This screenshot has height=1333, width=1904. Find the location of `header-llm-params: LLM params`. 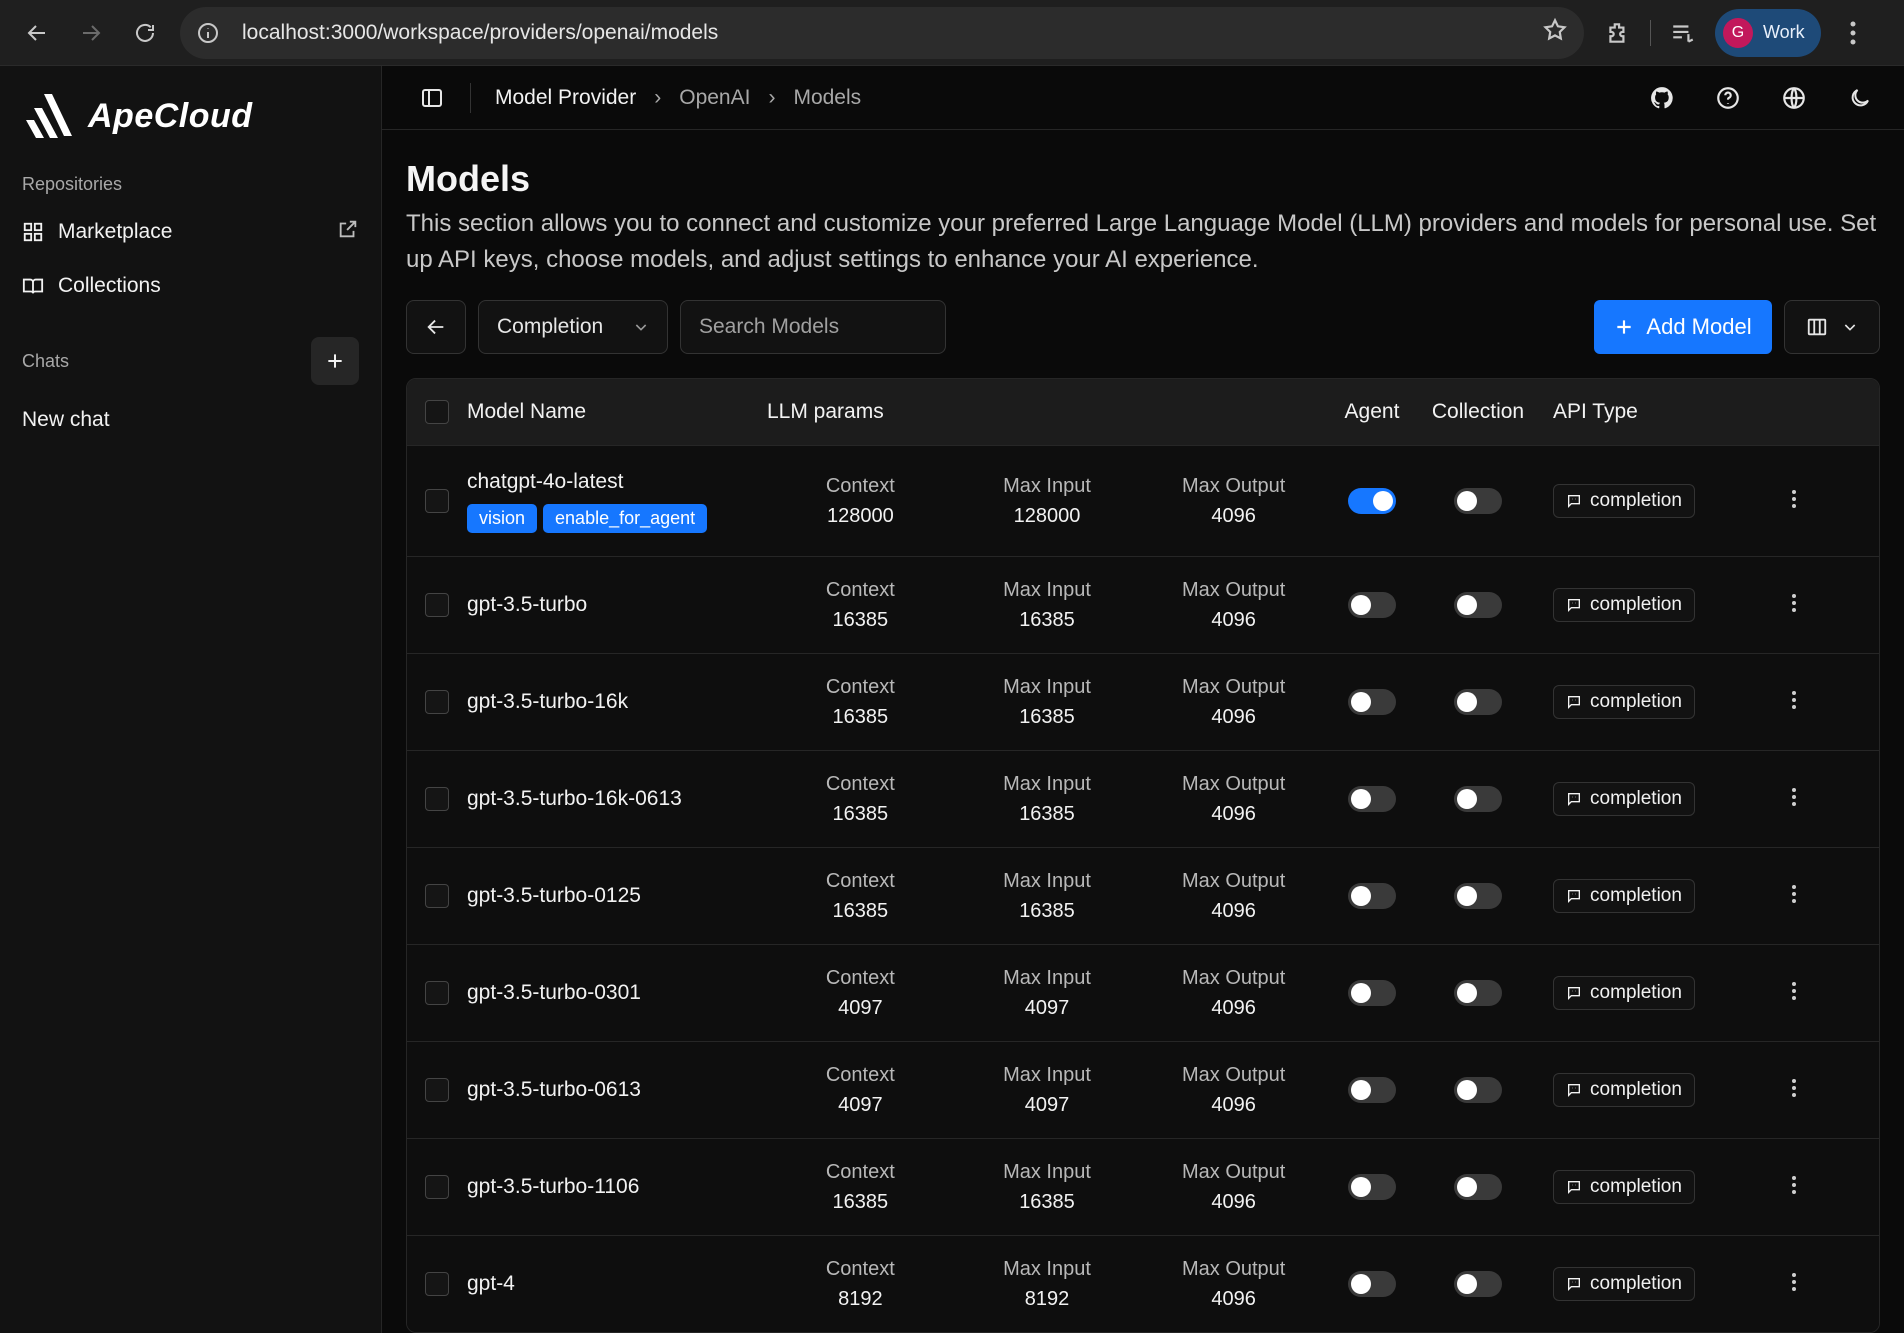

header-llm-params: LLM params is located at coordinates (825, 411).